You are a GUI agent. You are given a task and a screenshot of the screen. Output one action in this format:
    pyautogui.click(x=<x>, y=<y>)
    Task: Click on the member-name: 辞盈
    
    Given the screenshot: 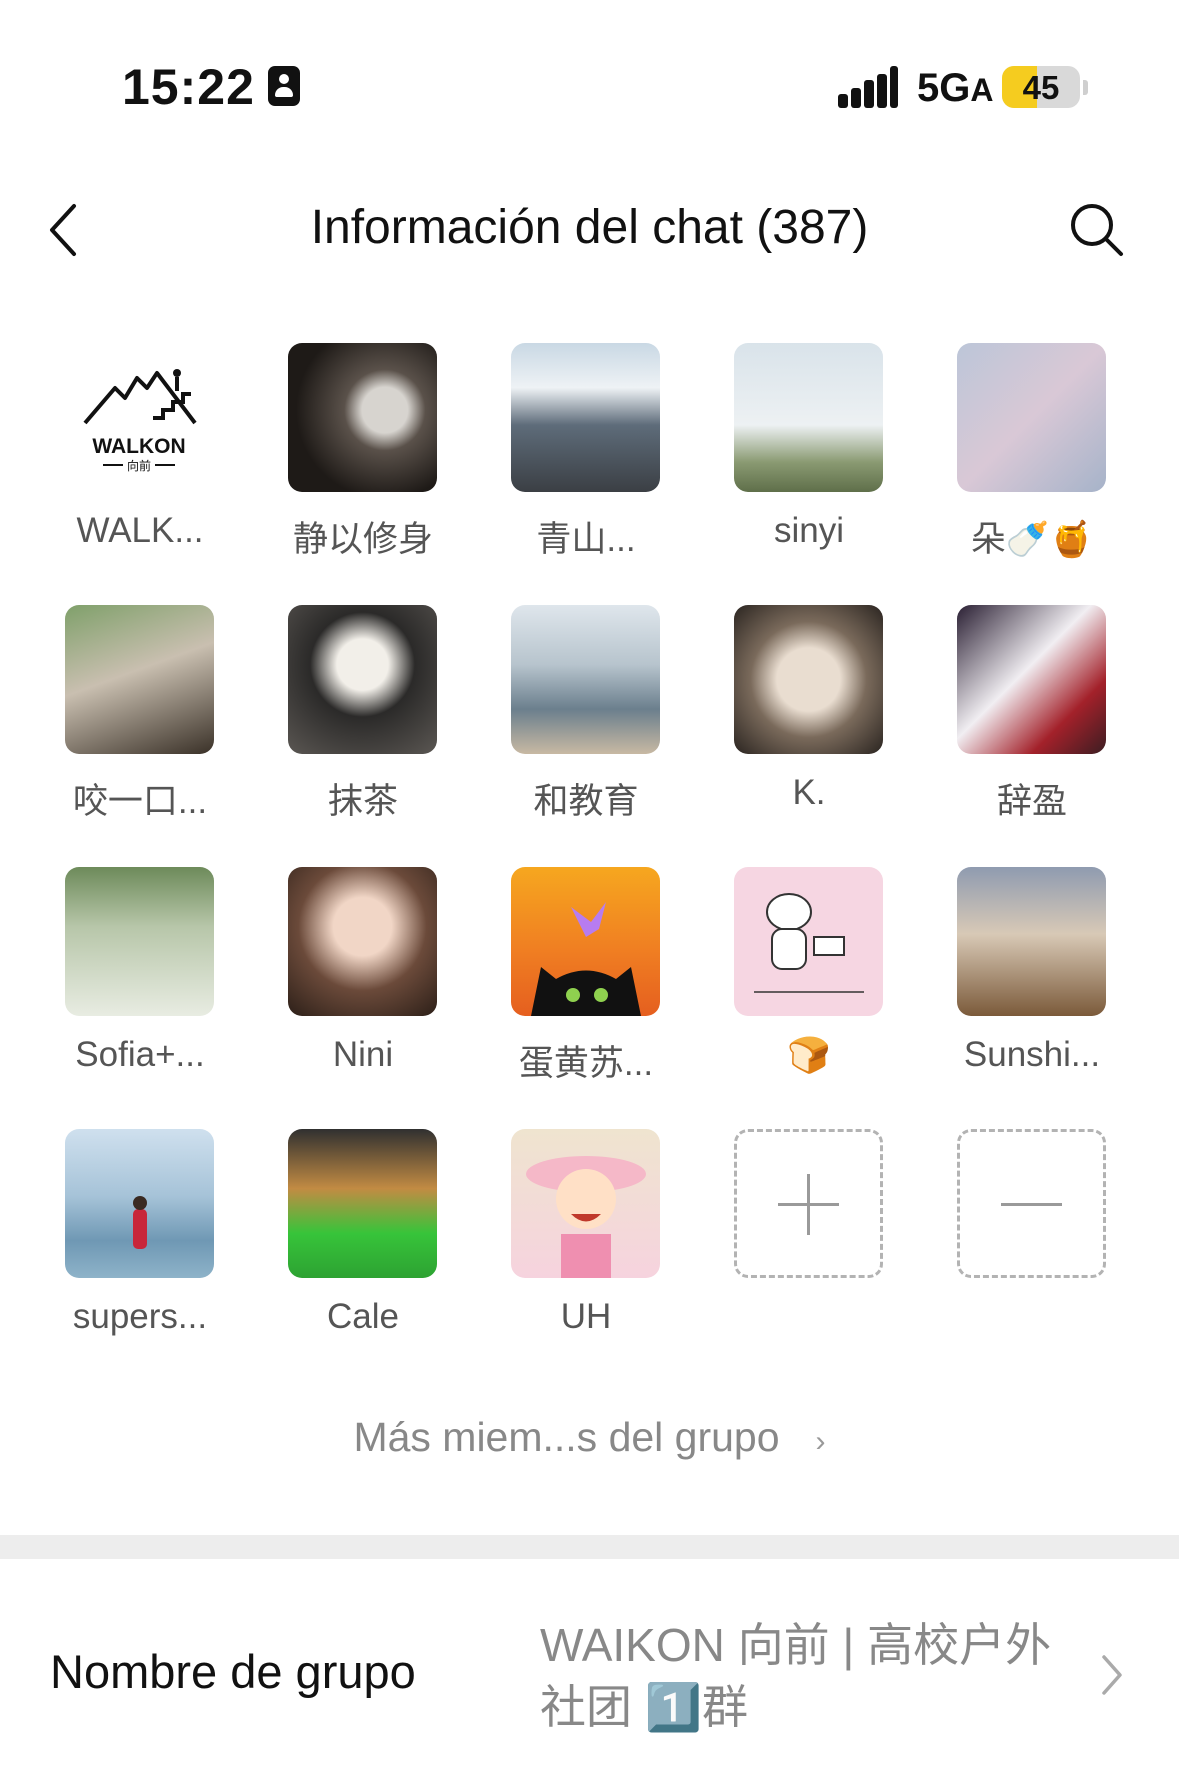 What is the action you would take?
    pyautogui.click(x=1031, y=801)
    